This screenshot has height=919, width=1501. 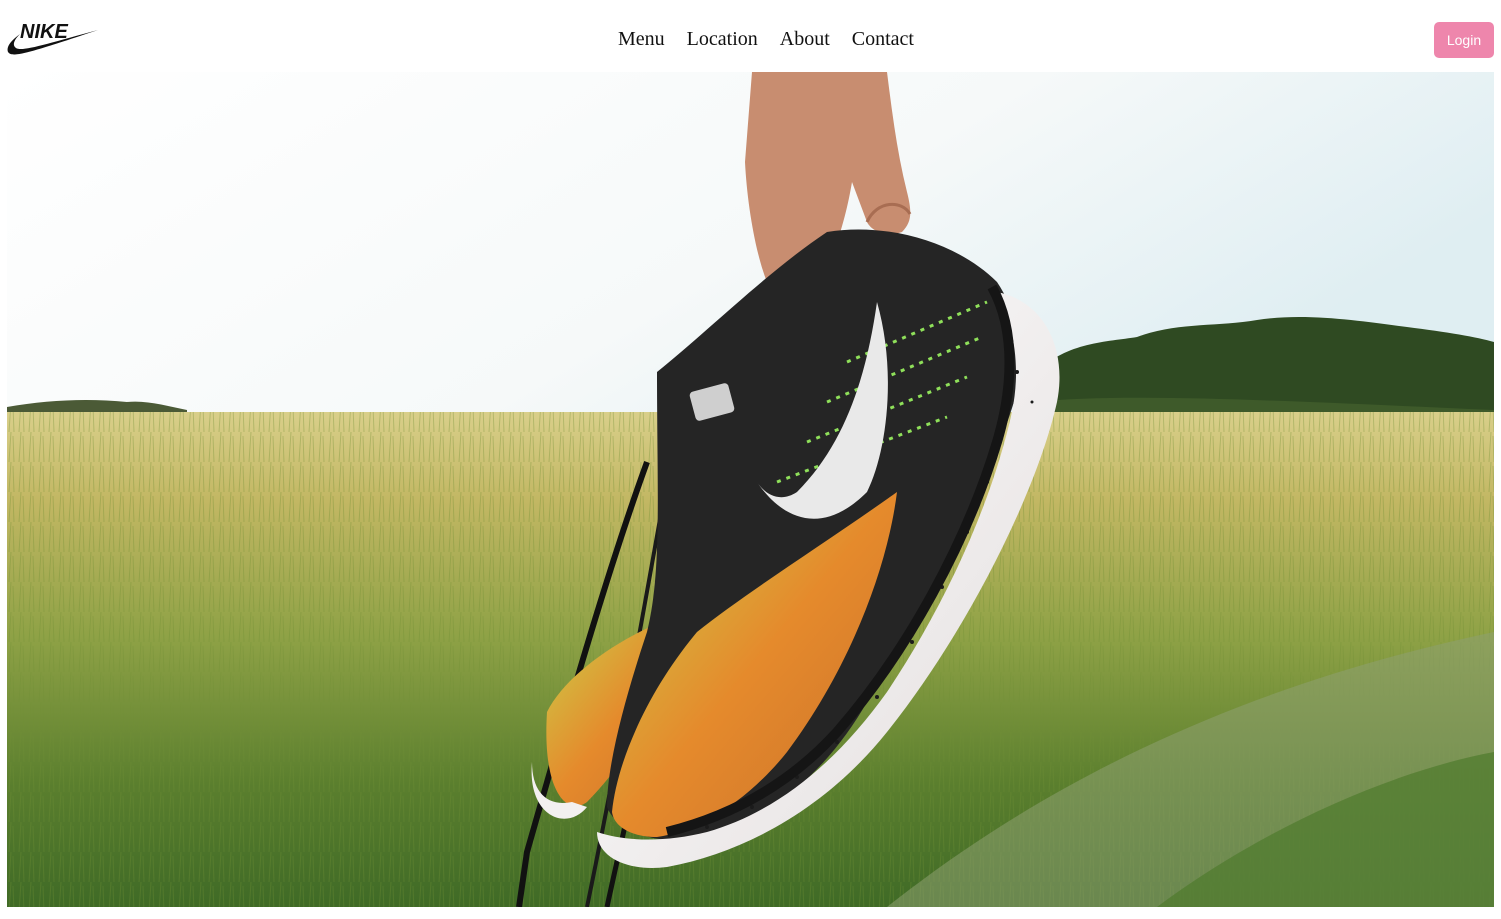 I want to click on navbar: NIKE Menu Location About Contact Login, so click(x=750, y=36).